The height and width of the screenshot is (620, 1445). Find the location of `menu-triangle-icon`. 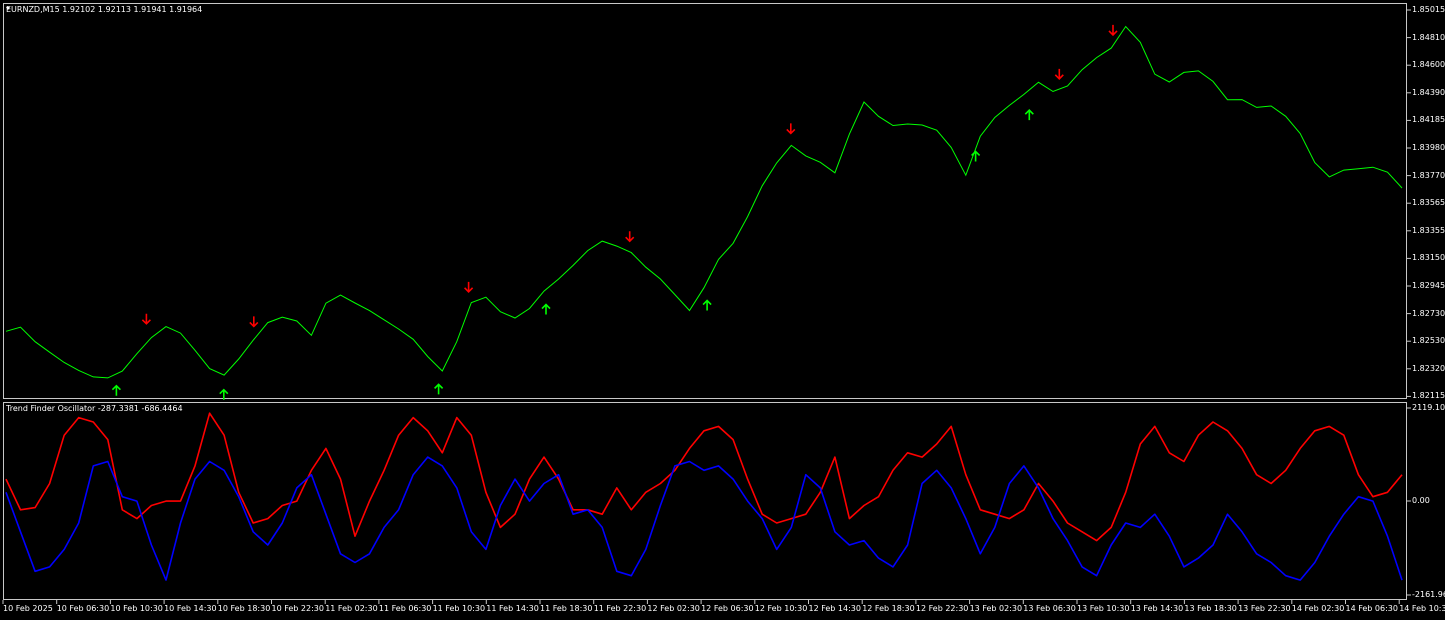

menu-triangle-icon is located at coordinates (8, 8).